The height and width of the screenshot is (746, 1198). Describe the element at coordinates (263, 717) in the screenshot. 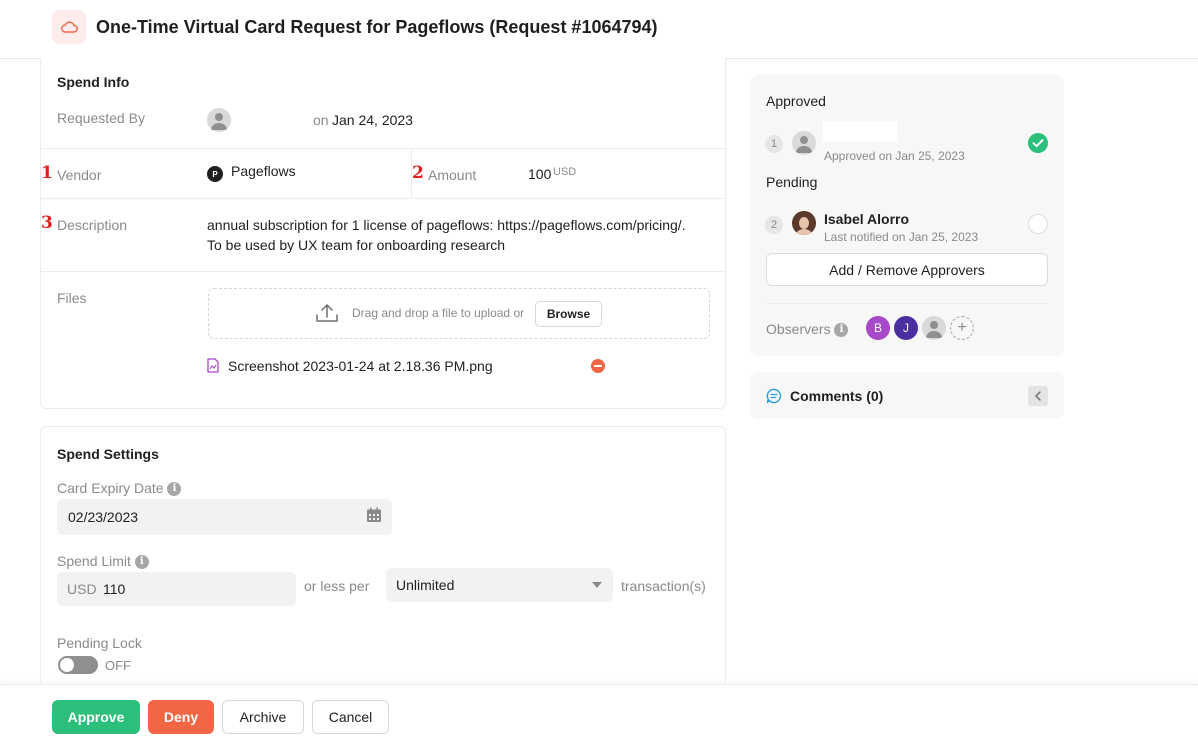

I see `archive-button: Archive` at that location.